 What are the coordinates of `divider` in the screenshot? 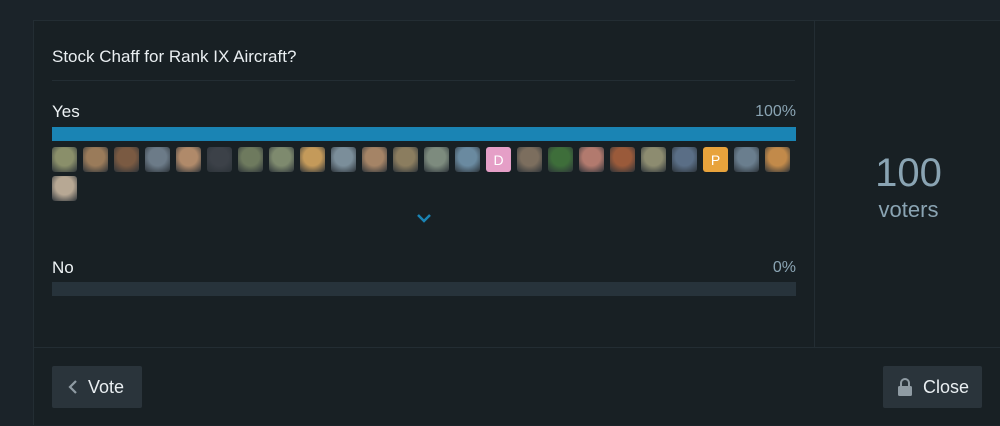 It's located at (423, 80).